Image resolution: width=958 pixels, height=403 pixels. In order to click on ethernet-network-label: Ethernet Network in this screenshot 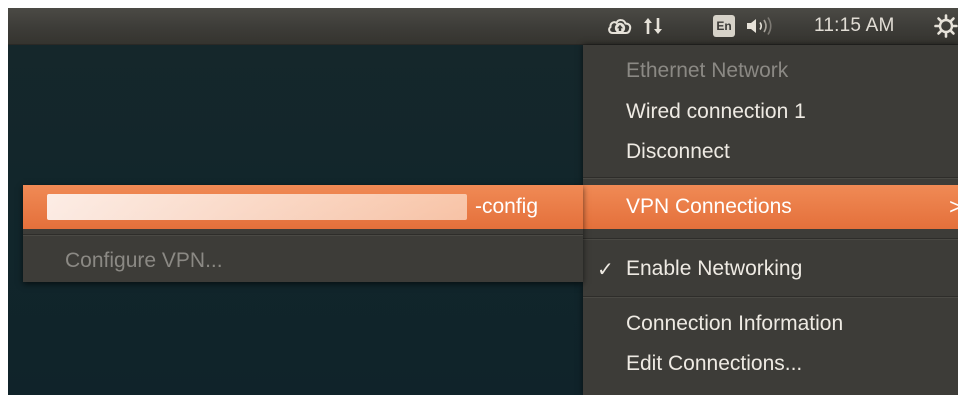, I will do `click(707, 70)`.